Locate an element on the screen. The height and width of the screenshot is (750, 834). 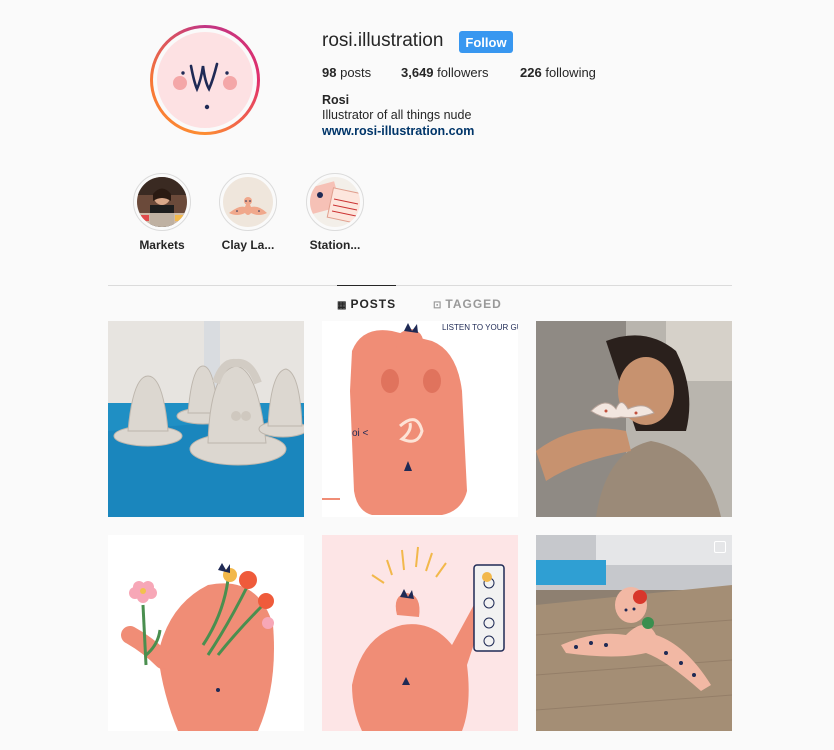
post-image-listen-to-your-gut: LISTEN TO YOUR GUT oi < is located at coordinates (420, 419).